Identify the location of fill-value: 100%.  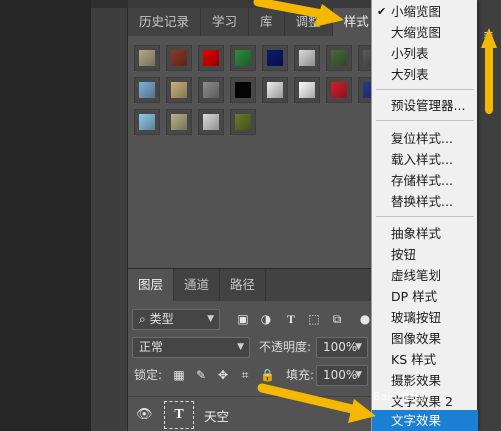
(340, 375).